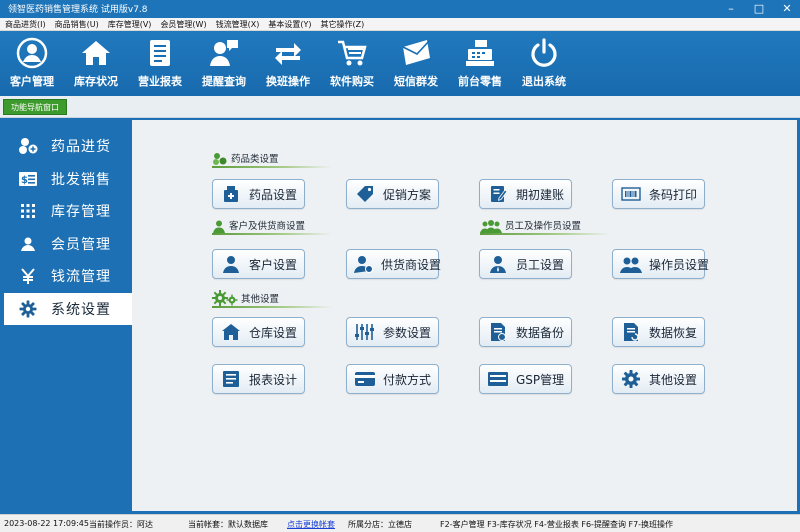 Image resolution: width=800 pixels, height=532 pixels. What do you see at coordinates (380, 524) in the screenshot?
I see `status-branch: 所属分店：立德店` at bounding box center [380, 524].